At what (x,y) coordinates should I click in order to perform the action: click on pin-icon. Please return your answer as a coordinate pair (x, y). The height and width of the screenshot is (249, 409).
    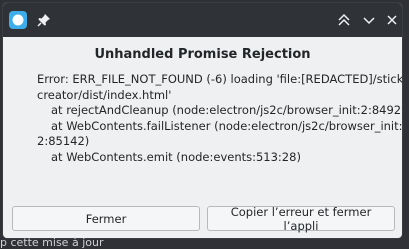
    Looking at the image, I should click on (44, 20).